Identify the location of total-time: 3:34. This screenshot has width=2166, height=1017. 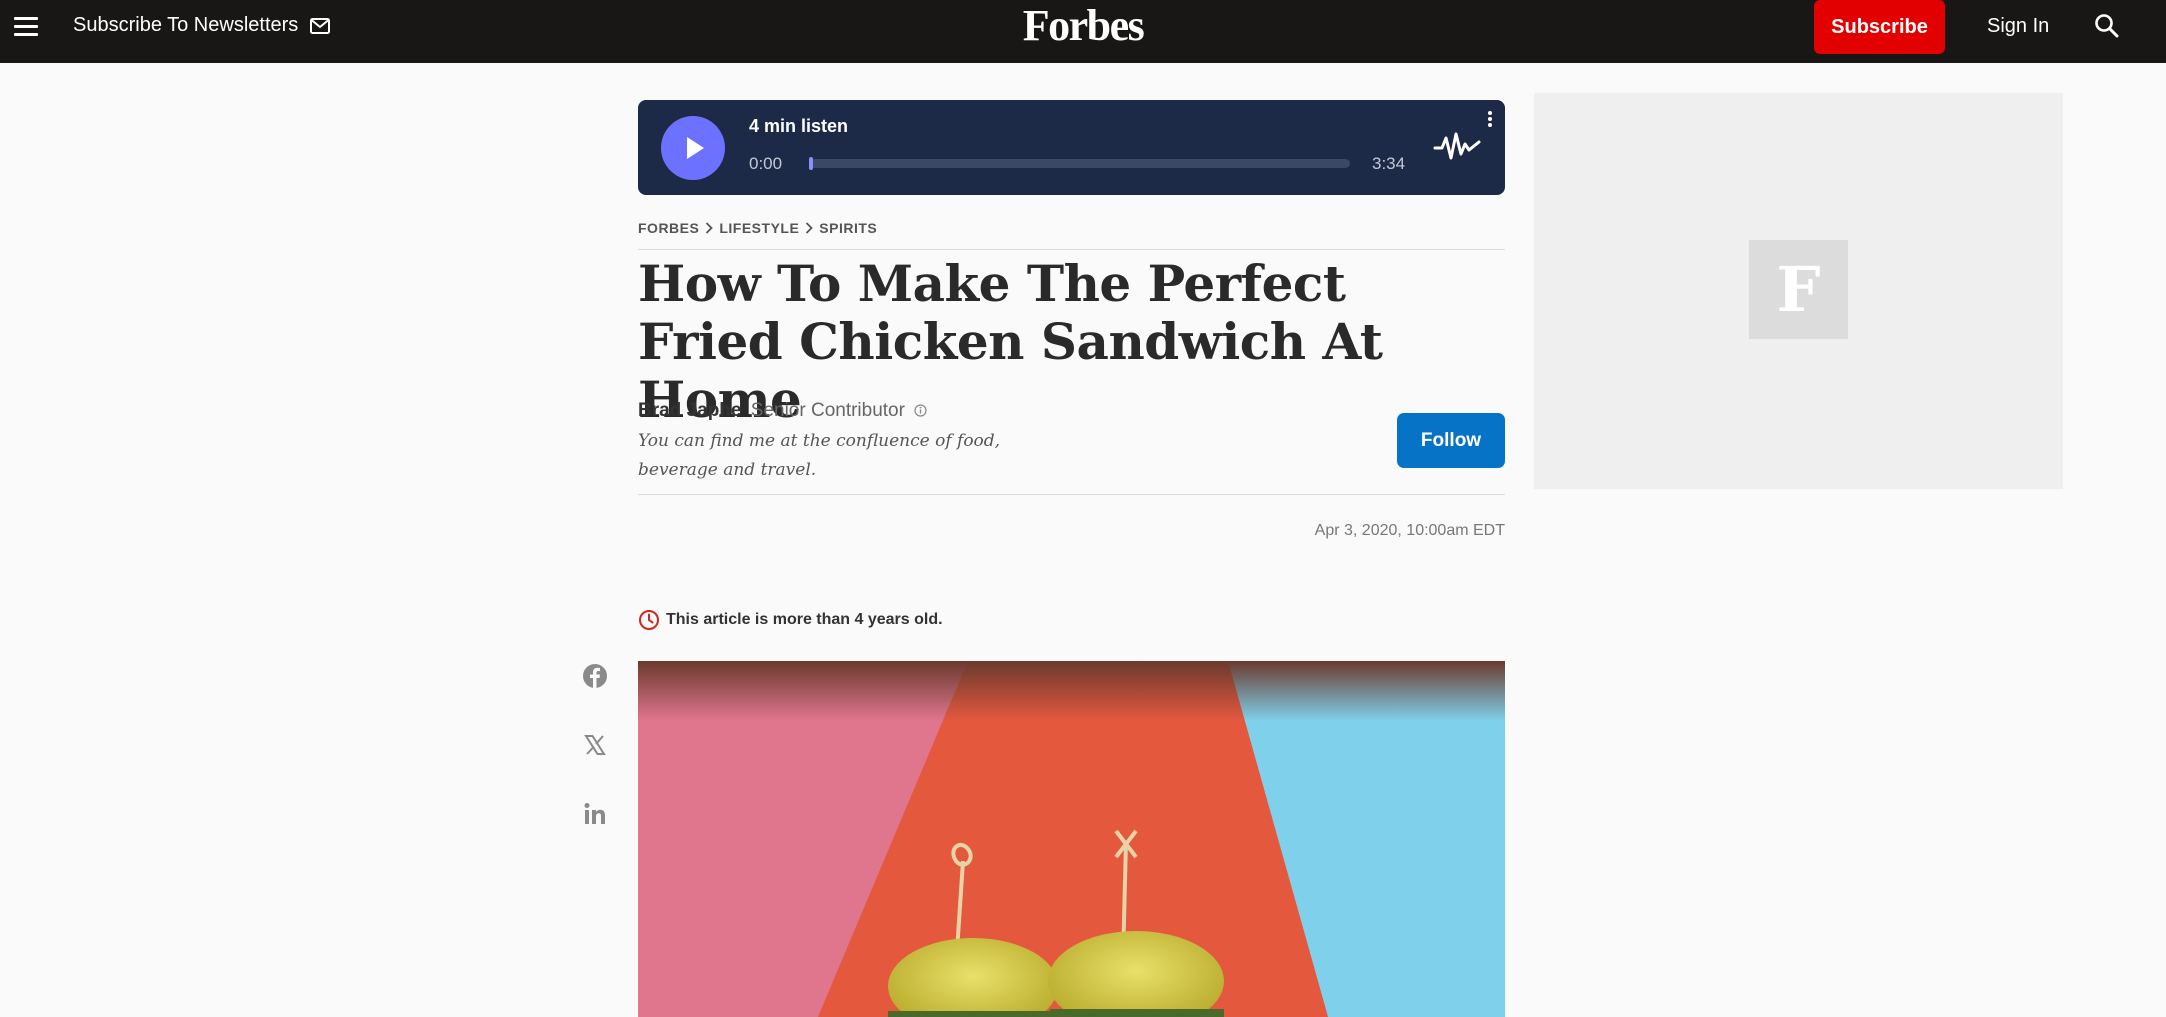
(1389, 163).